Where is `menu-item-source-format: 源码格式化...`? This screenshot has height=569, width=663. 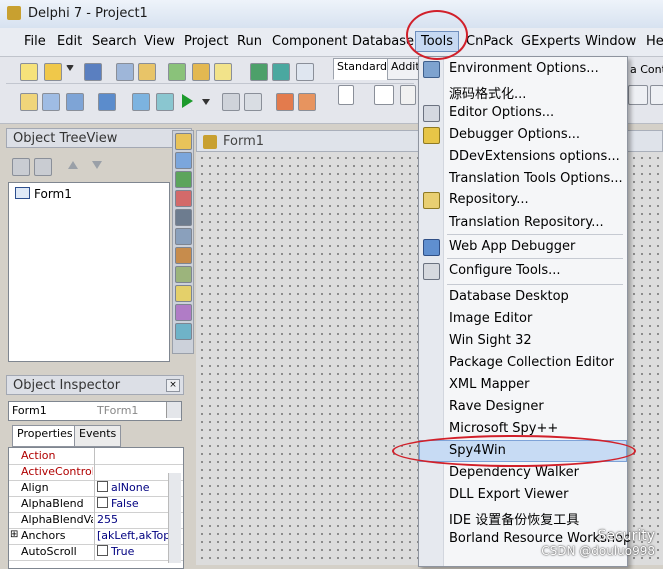 menu-item-source-format: 源码格式化... is located at coordinates (523, 91).